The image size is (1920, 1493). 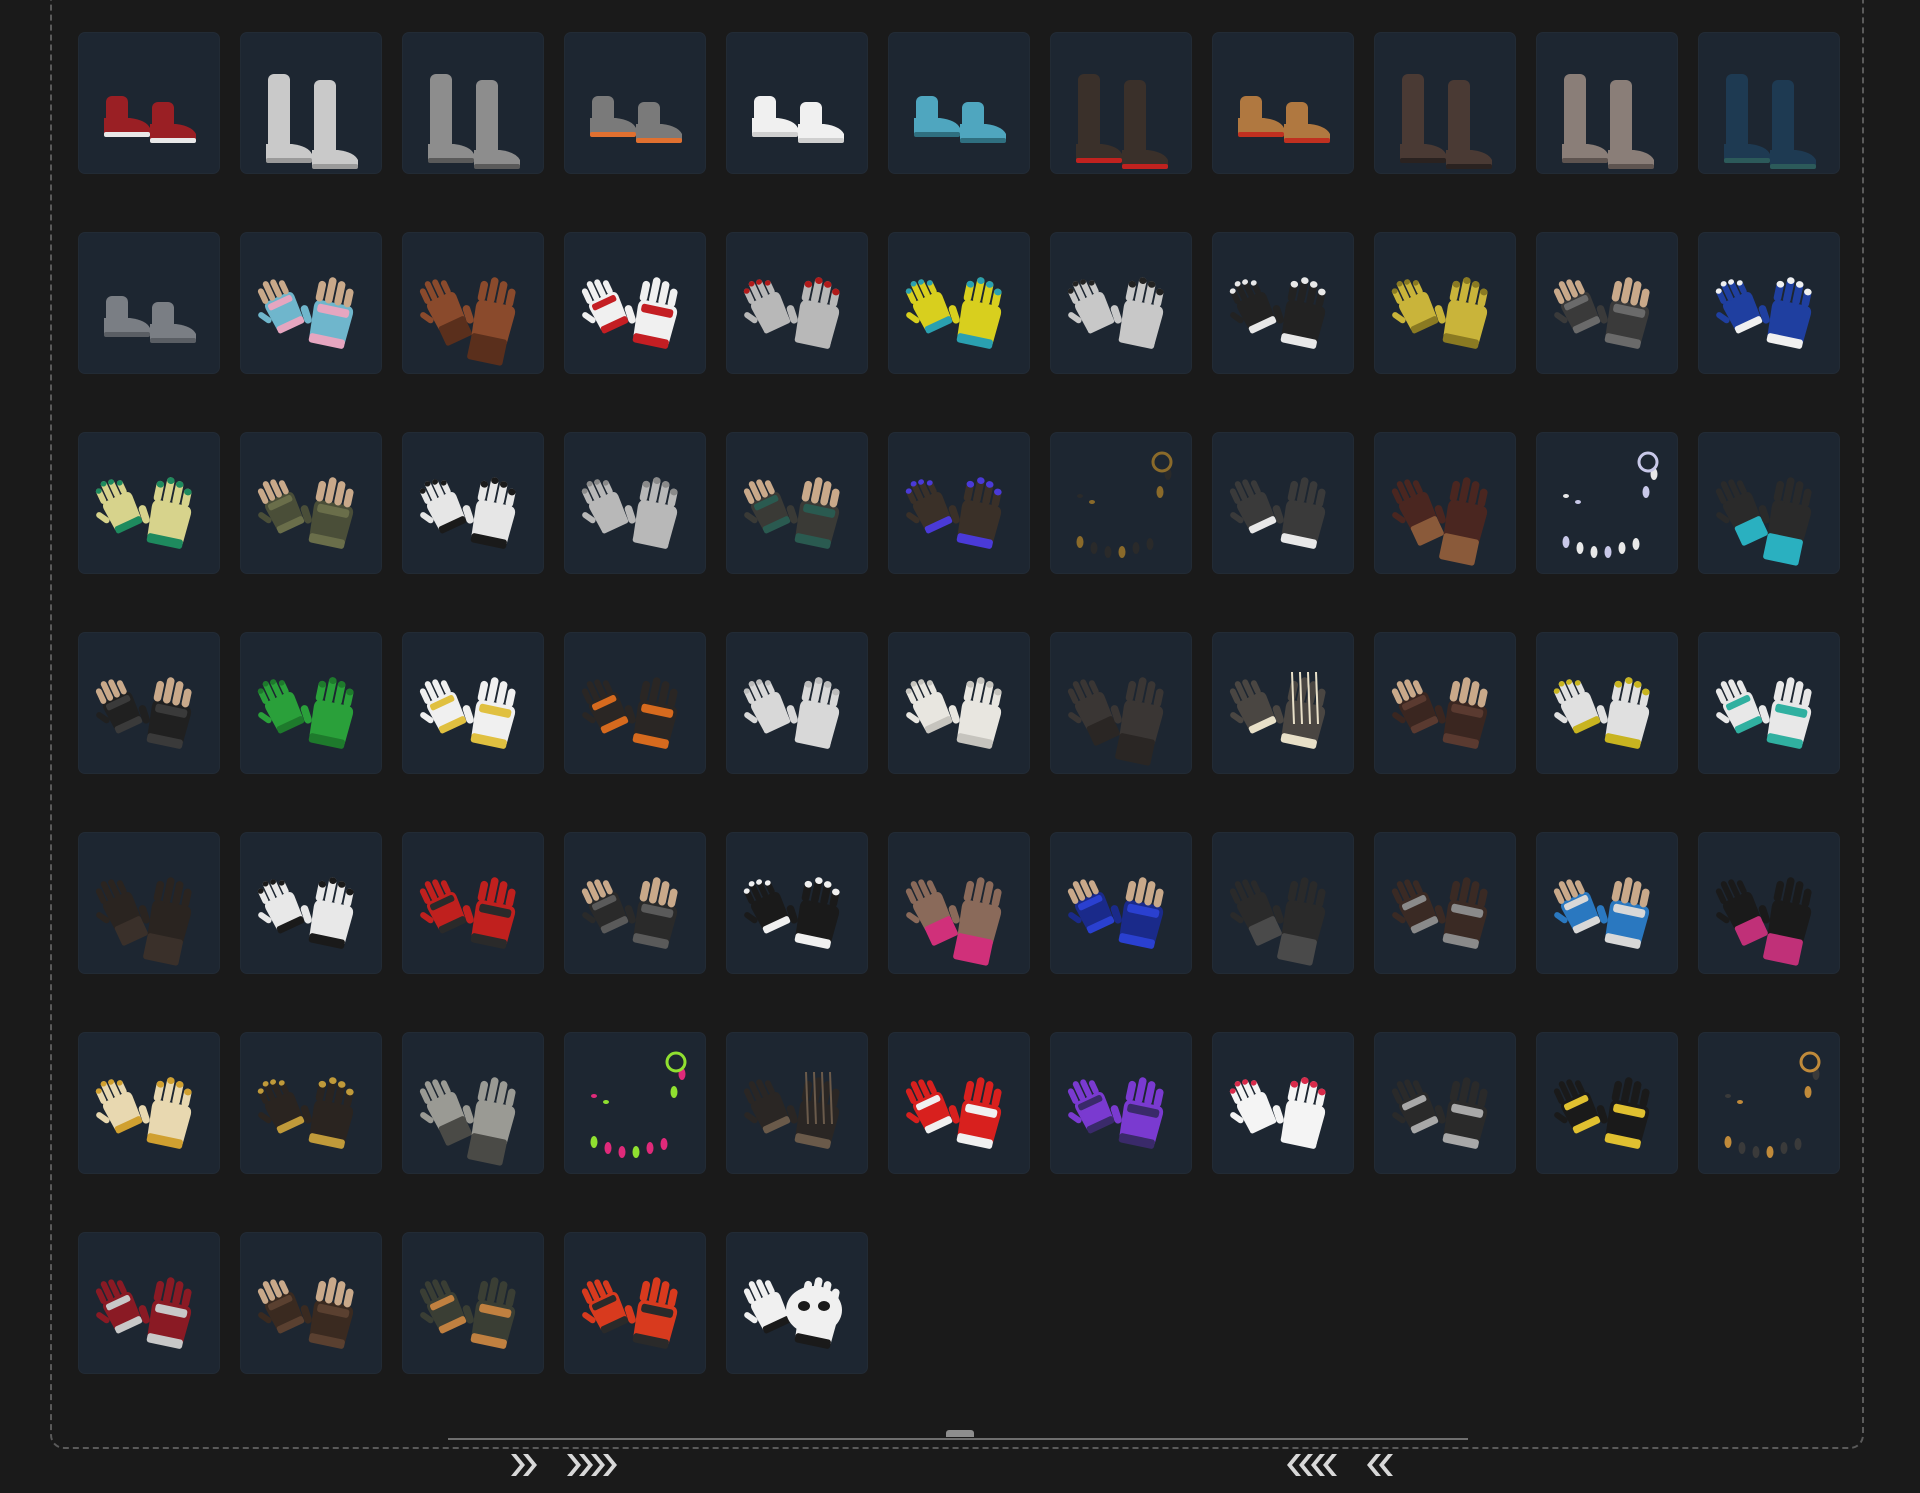 I want to click on next-page-button, so click(x=565, y=1465).